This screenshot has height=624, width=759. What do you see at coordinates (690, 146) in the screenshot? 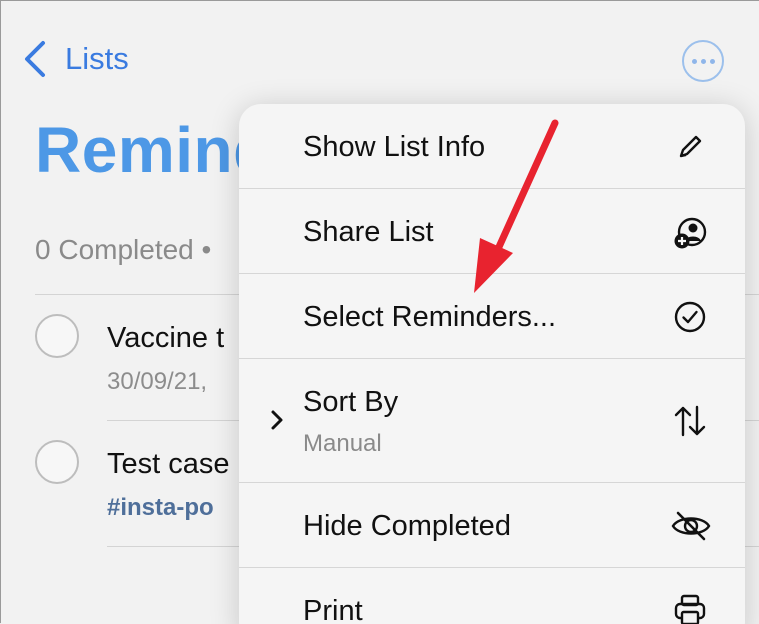
I see `pencil-icon` at bounding box center [690, 146].